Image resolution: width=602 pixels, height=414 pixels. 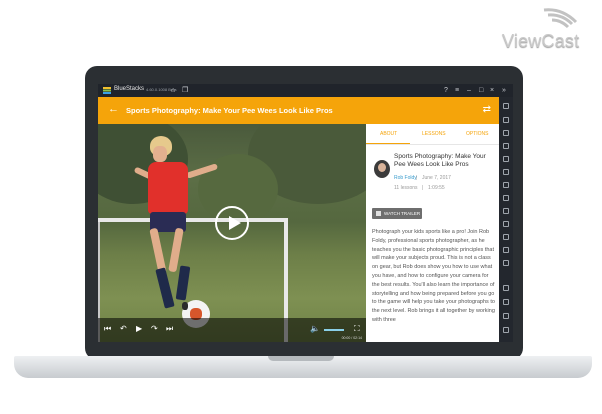 I want to click on media-icon, so click(x=506, y=211).